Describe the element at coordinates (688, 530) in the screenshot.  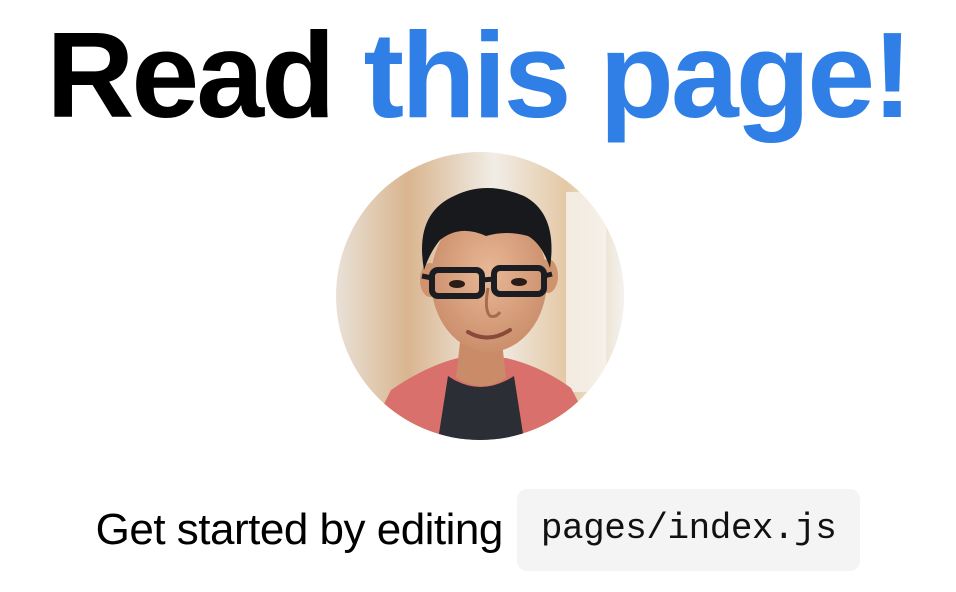
I see `code-snippet: pages/index.js` at that location.